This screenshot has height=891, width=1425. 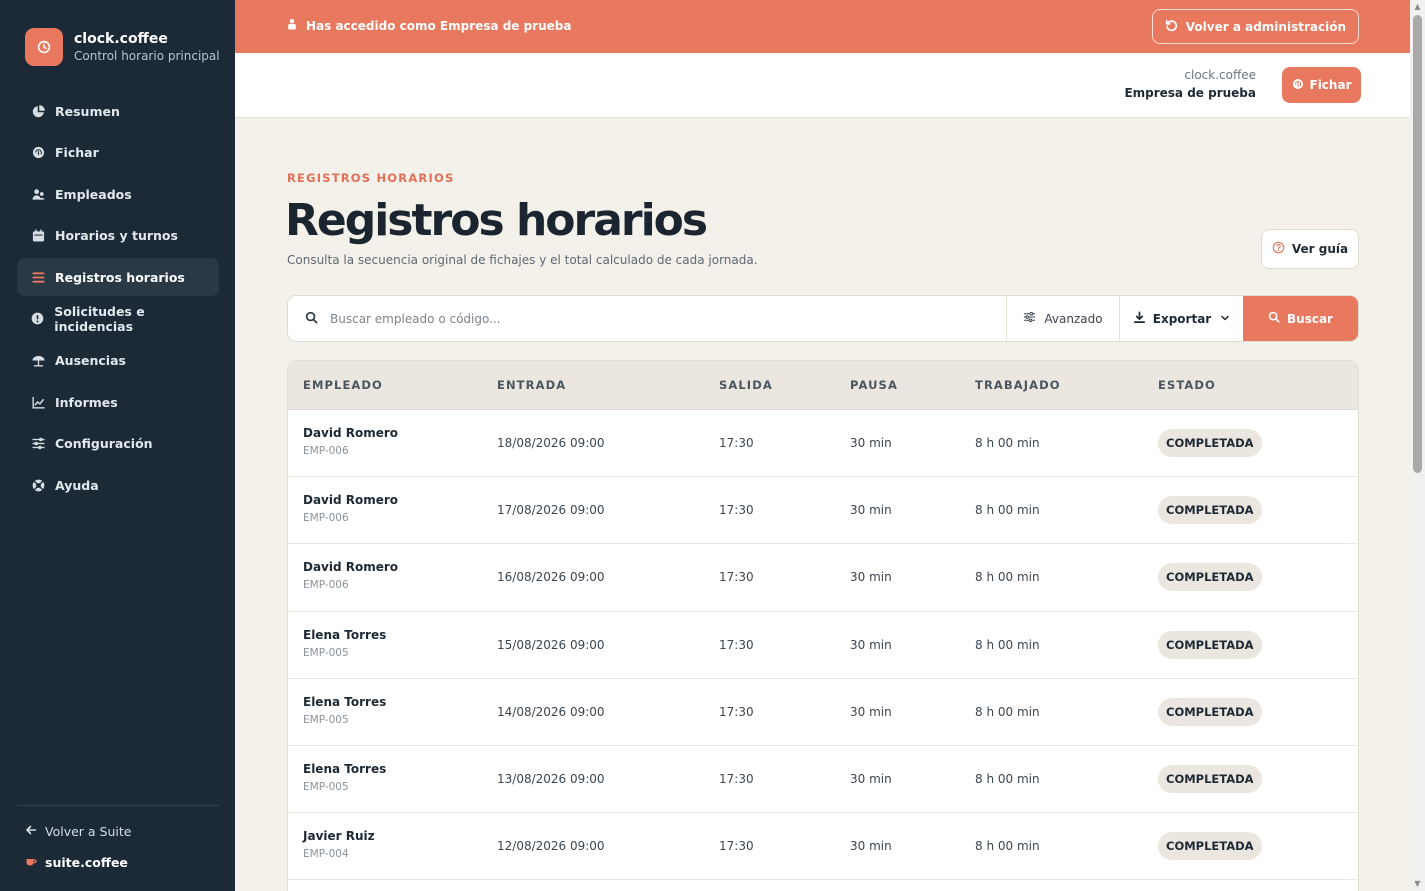 I want to click on sidebar-item-ausencias: Ausencias, so click(x=118, y=361).